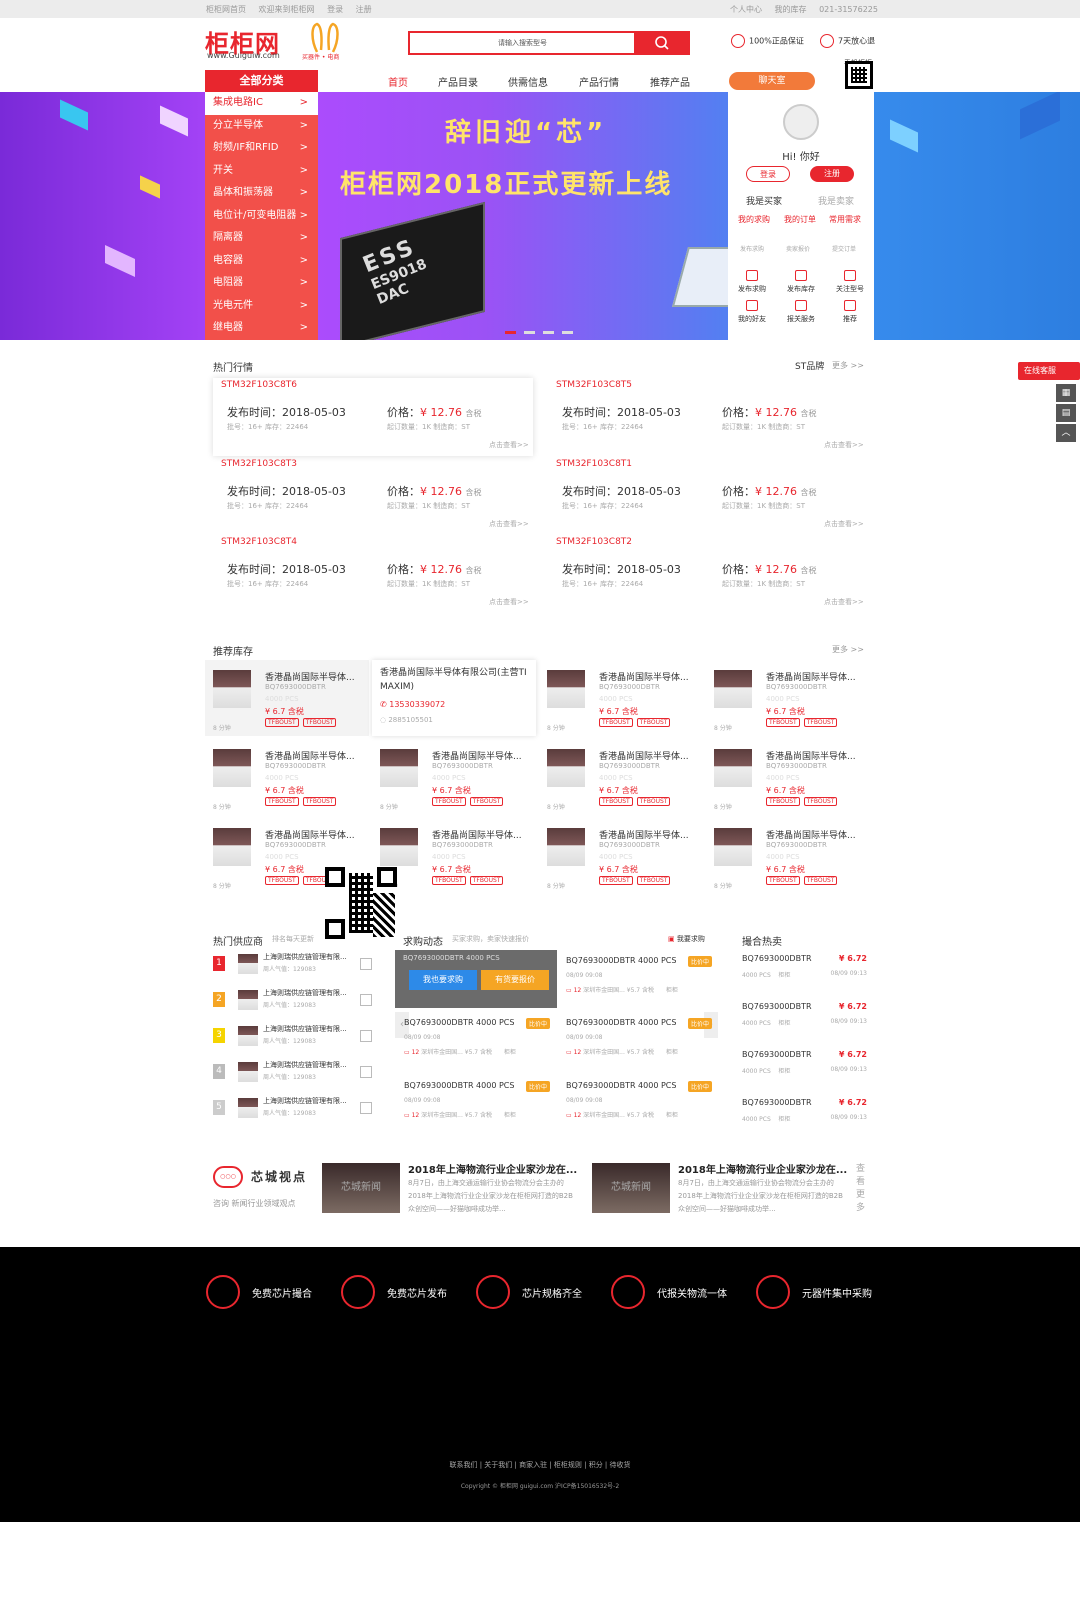  I want to click on part-number: STM32F103C8T3, so click(259, 464).